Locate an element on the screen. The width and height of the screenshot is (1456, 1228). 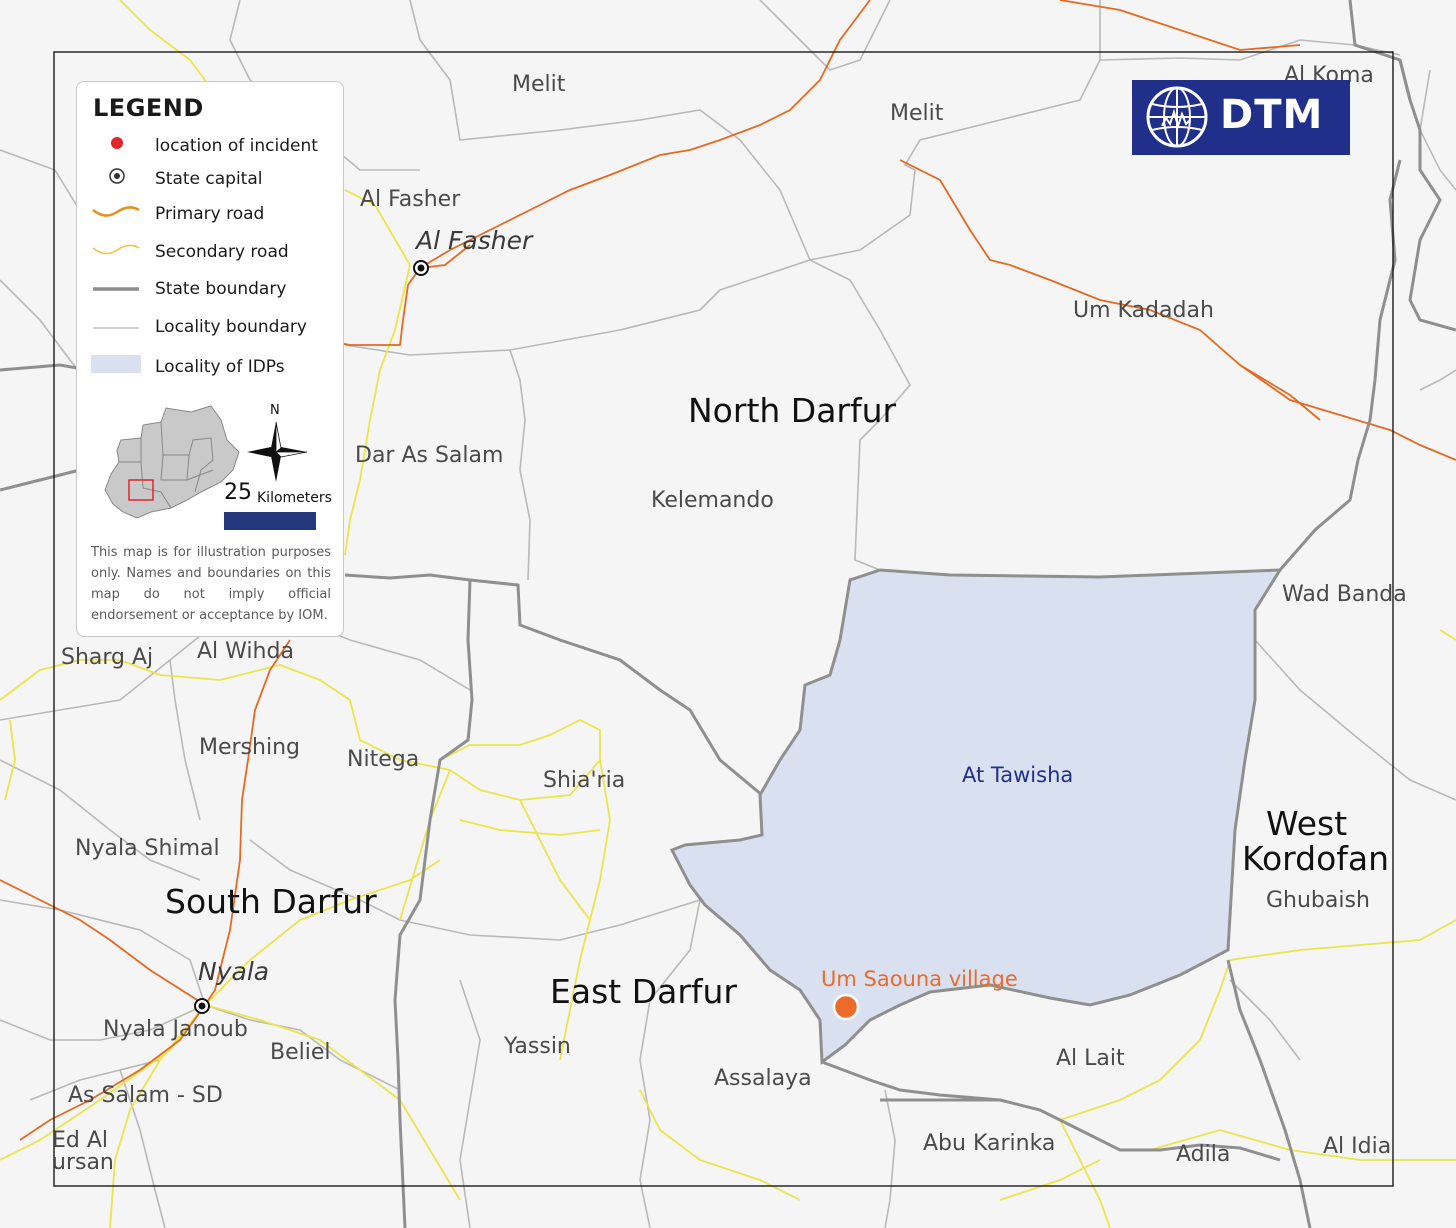
incident-marker-um-saouna is located at coordinates (846, 1007).